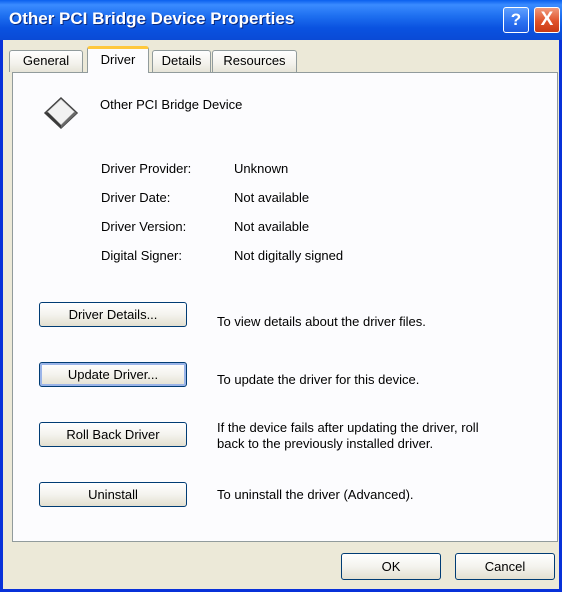  Describe the element at coordinates (144, 226) in the screenshot. I see `driver-version-label: Driver Version:` at that location.